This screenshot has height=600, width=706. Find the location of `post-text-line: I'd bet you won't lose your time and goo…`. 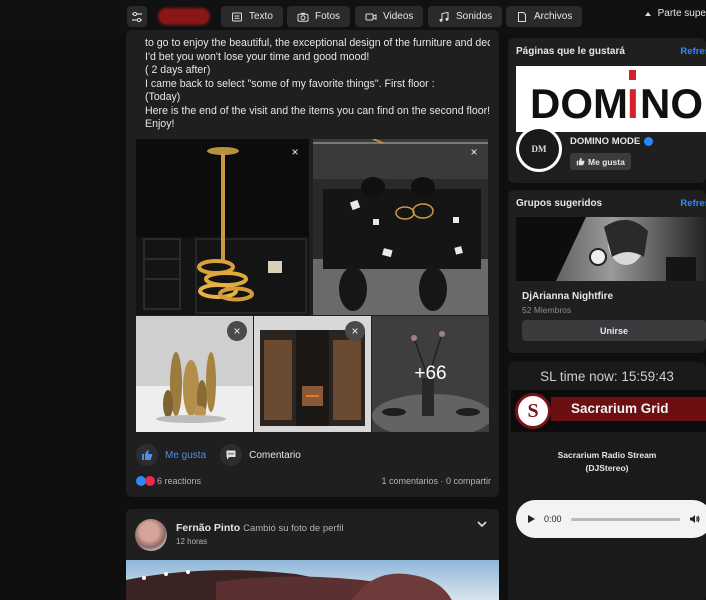

post-text-line: I'd bet you won't lose your time and goo… is located at coordinates (257, 56).